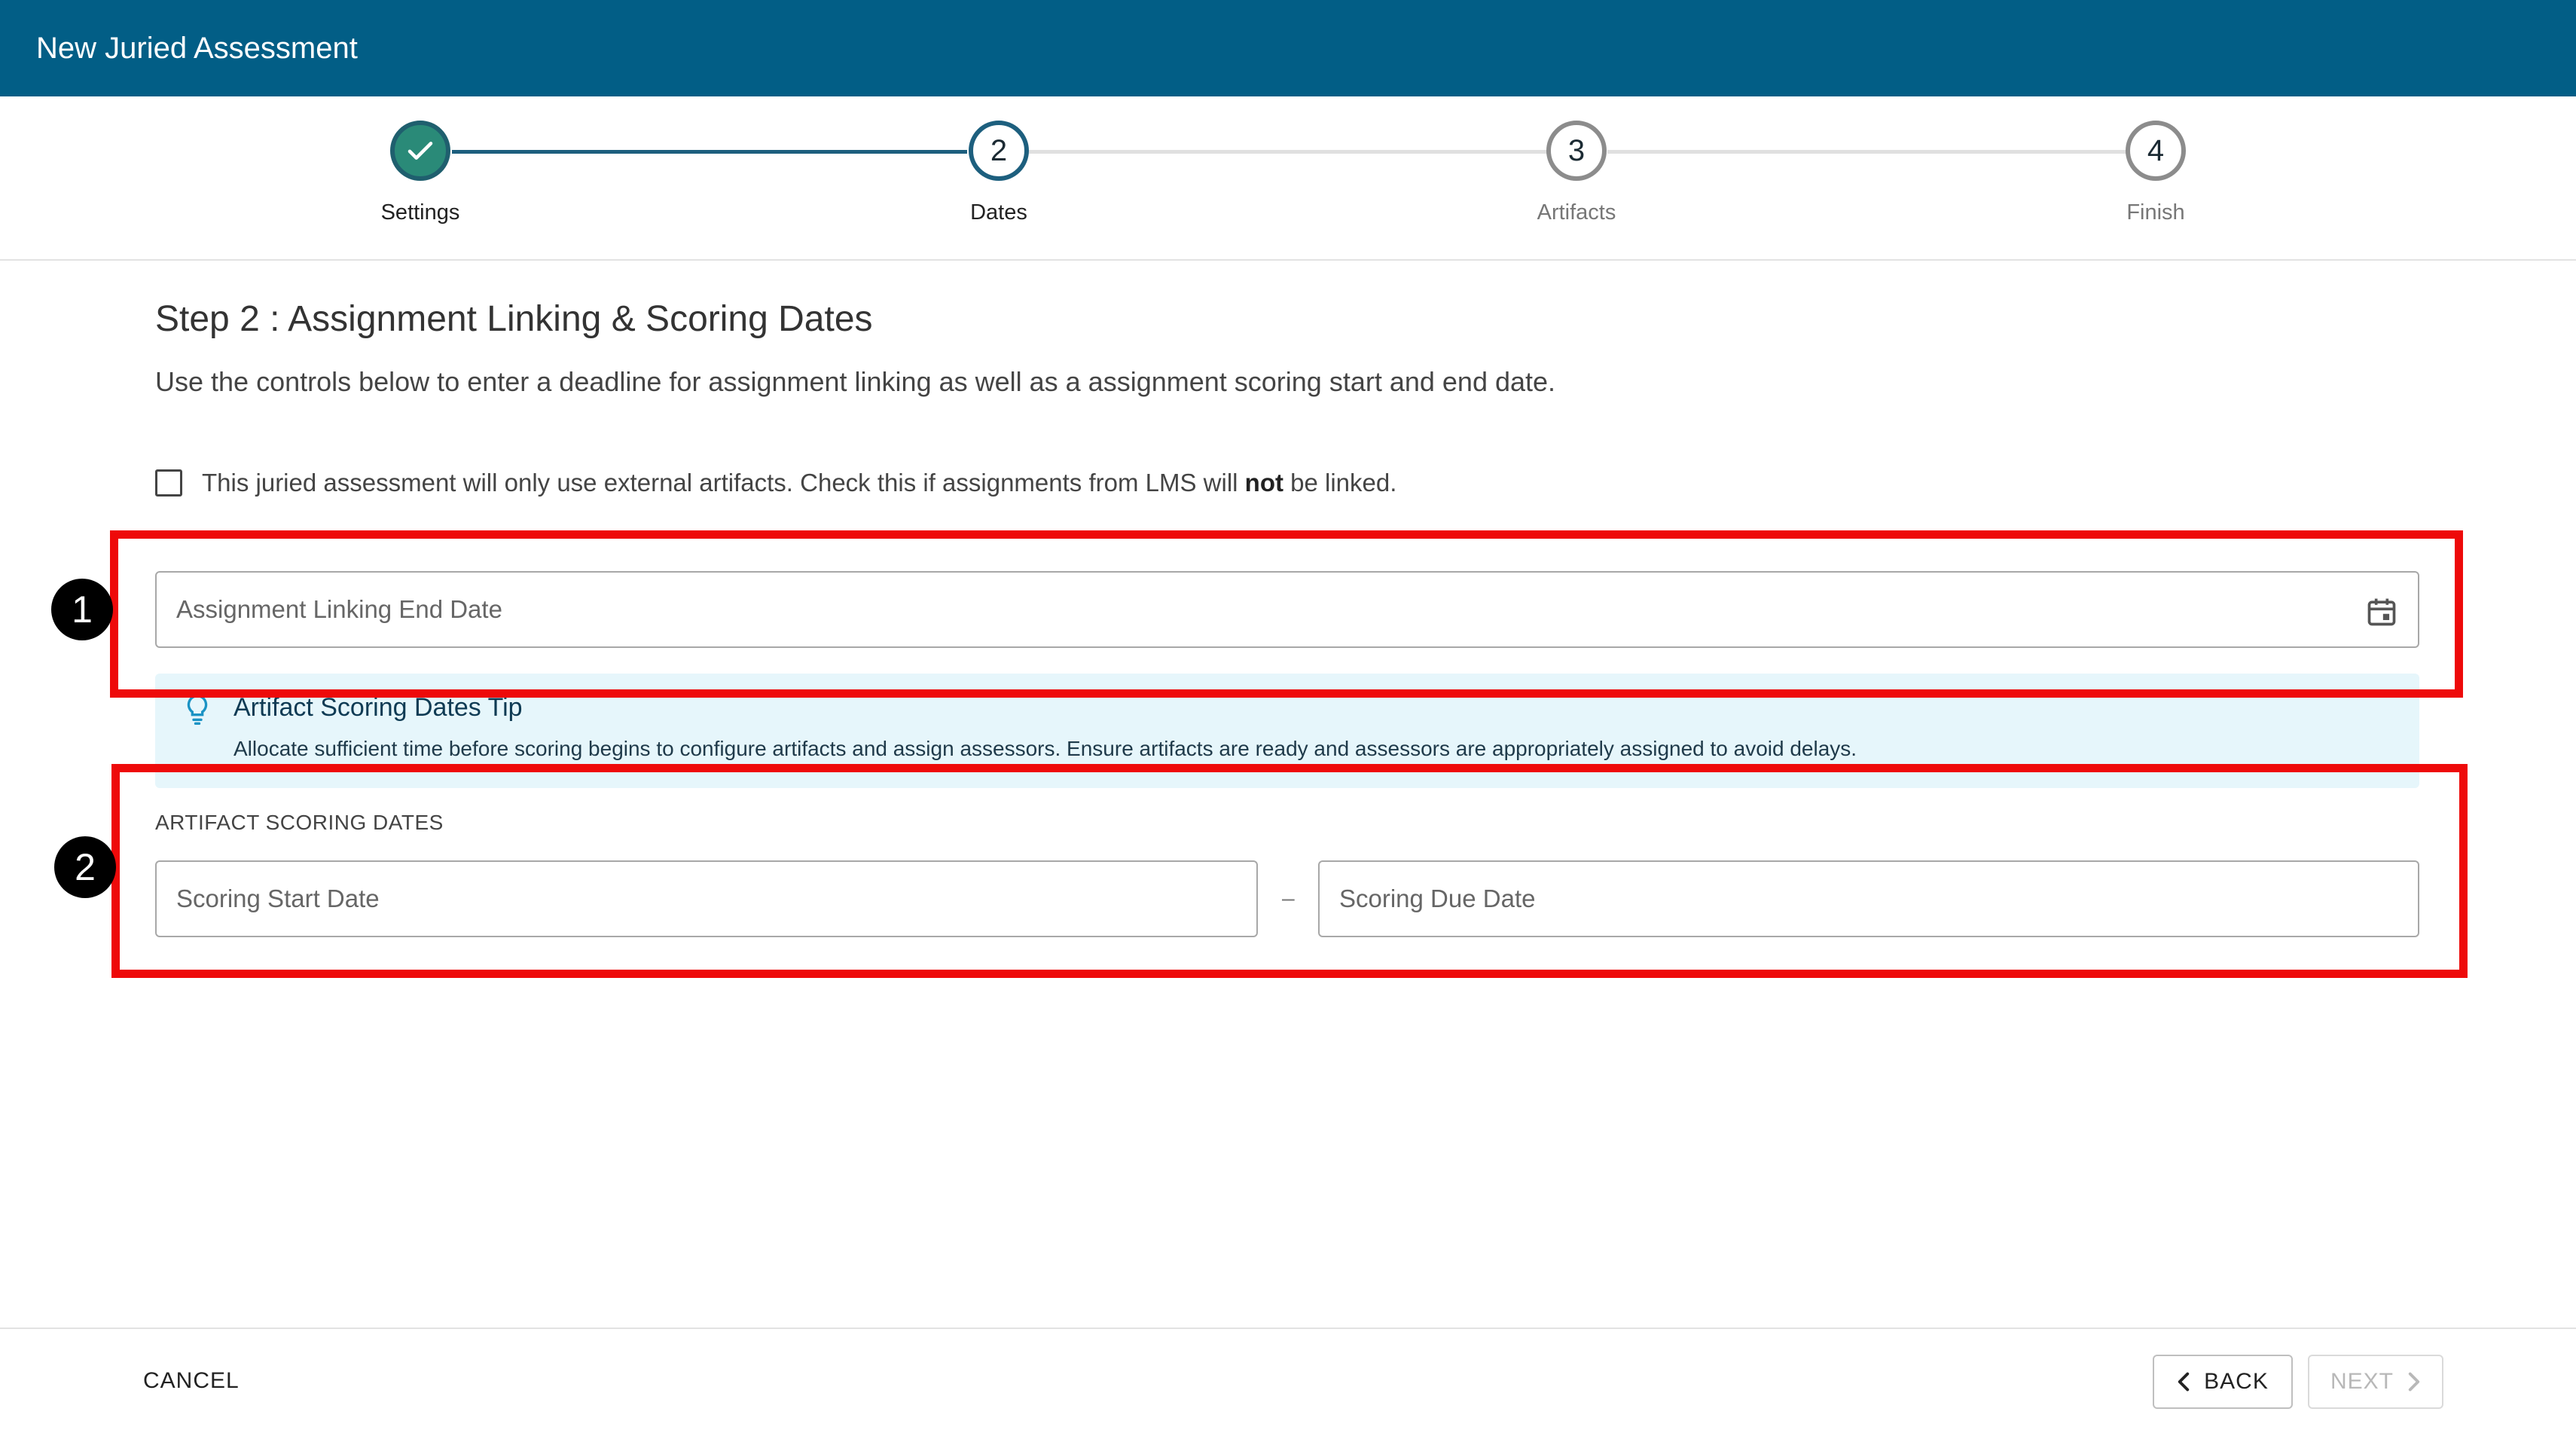 The image size is (2576, 1433). I want to click on step-settings-indicator, so click(420, 151).